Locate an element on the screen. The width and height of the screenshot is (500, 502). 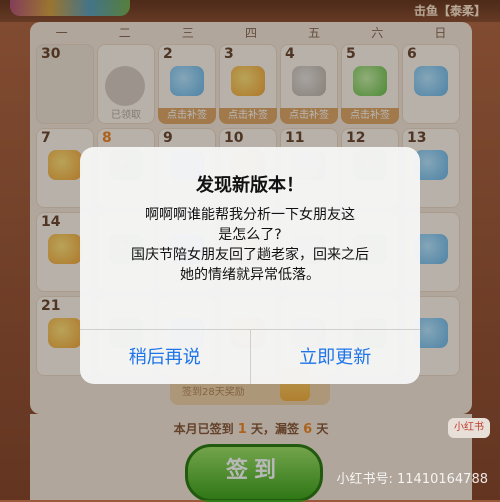
later-button: 稍后再说 is located at coordinates (165, 357).